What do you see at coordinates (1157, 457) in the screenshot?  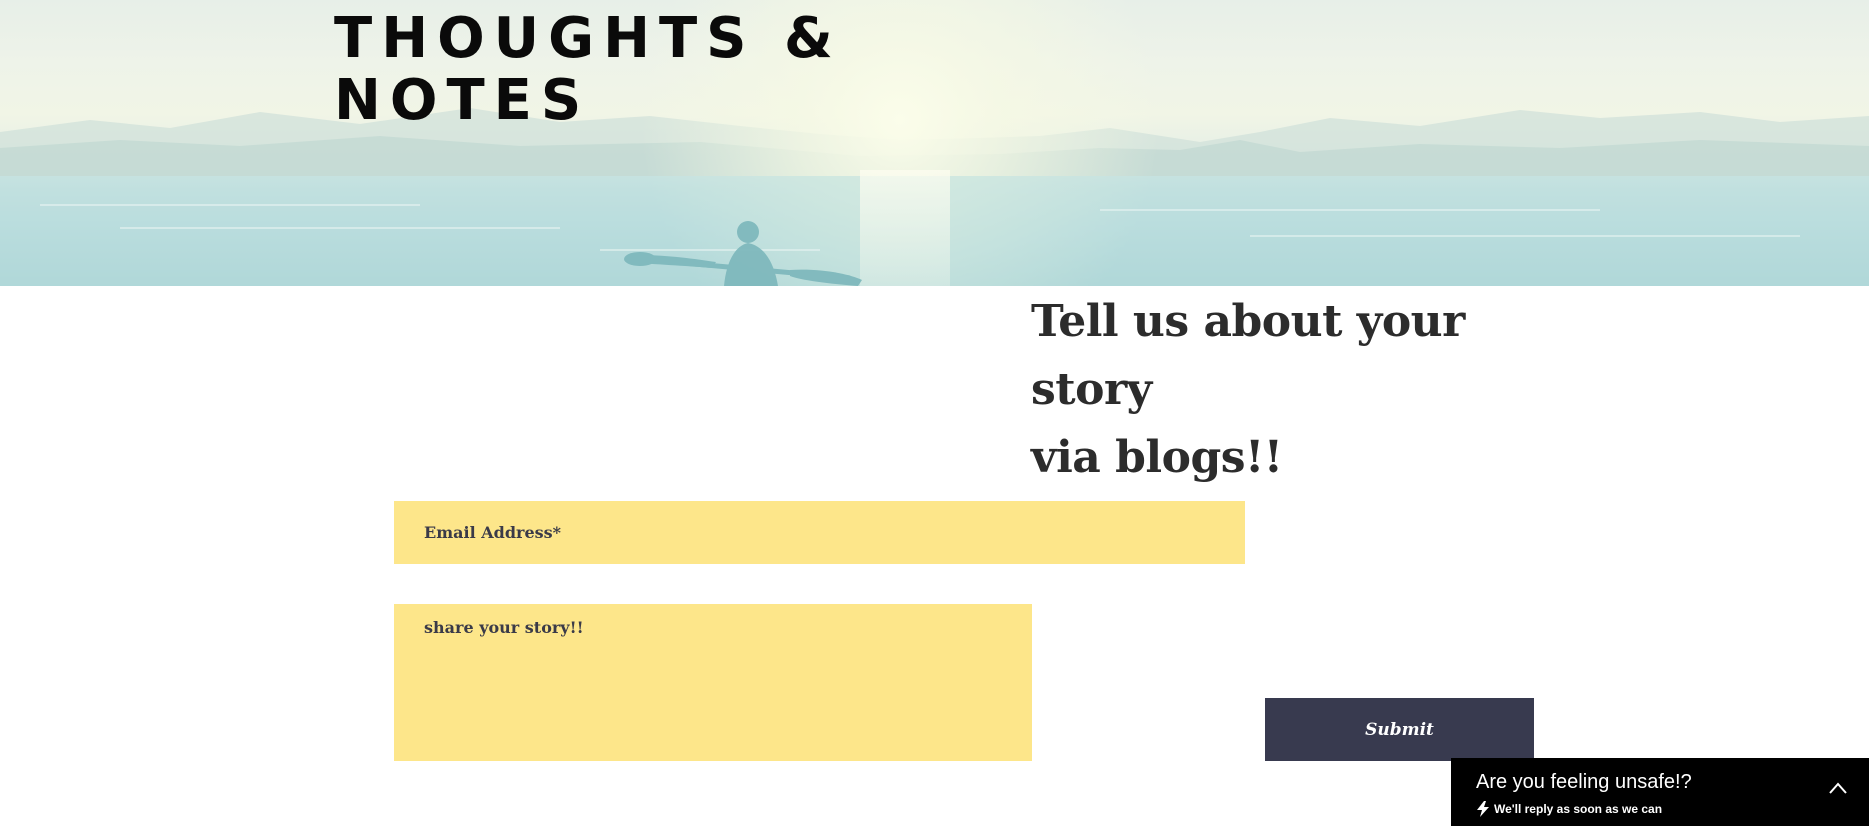 I see `story-heading-line2: via blogs!!` at bounding box center [1157, 457].